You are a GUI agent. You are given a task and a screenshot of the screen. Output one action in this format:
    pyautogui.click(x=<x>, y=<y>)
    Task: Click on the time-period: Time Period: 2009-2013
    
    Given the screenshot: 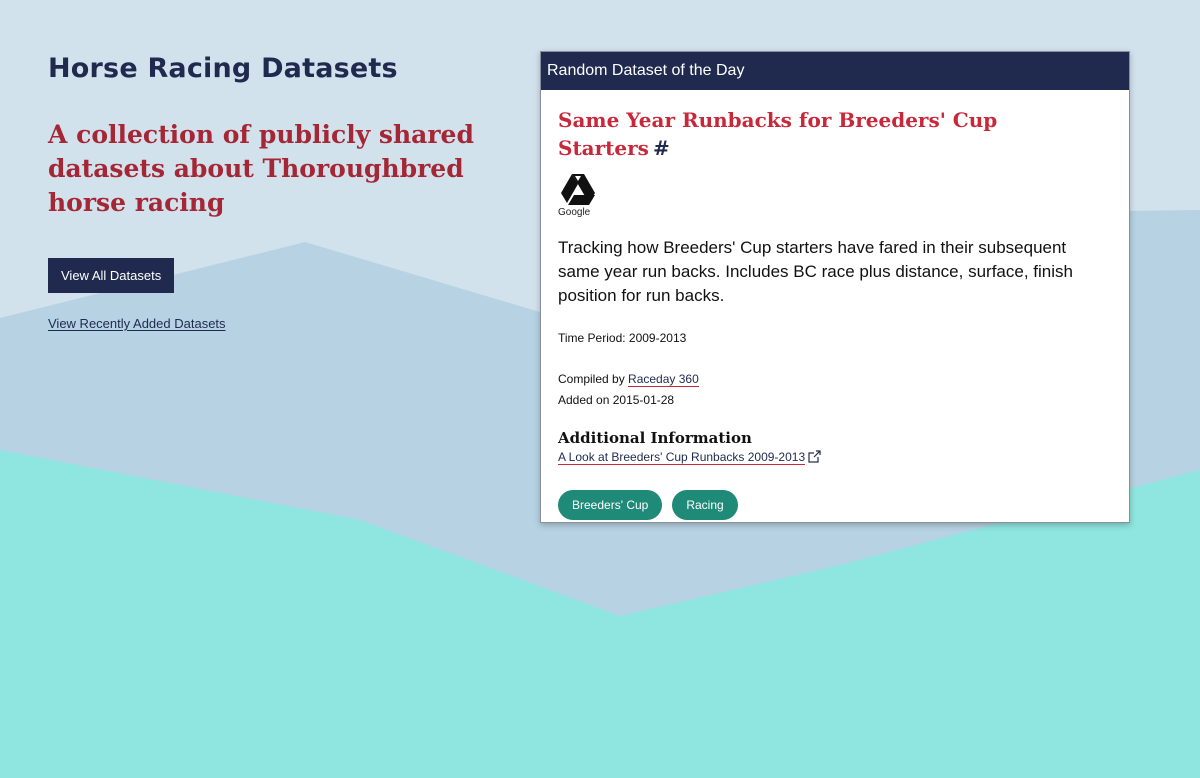 What is the action you would take?
    pyautogui.click(x=622, y=338)
    